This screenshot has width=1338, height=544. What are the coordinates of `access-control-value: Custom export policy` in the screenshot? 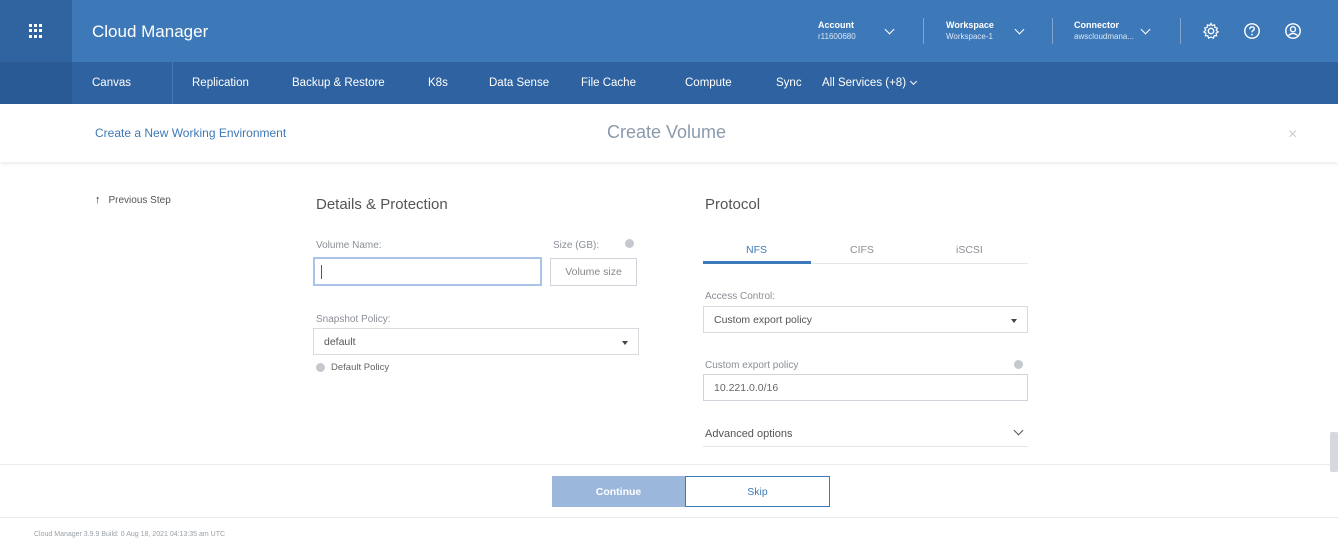 It's located at (763, 319).